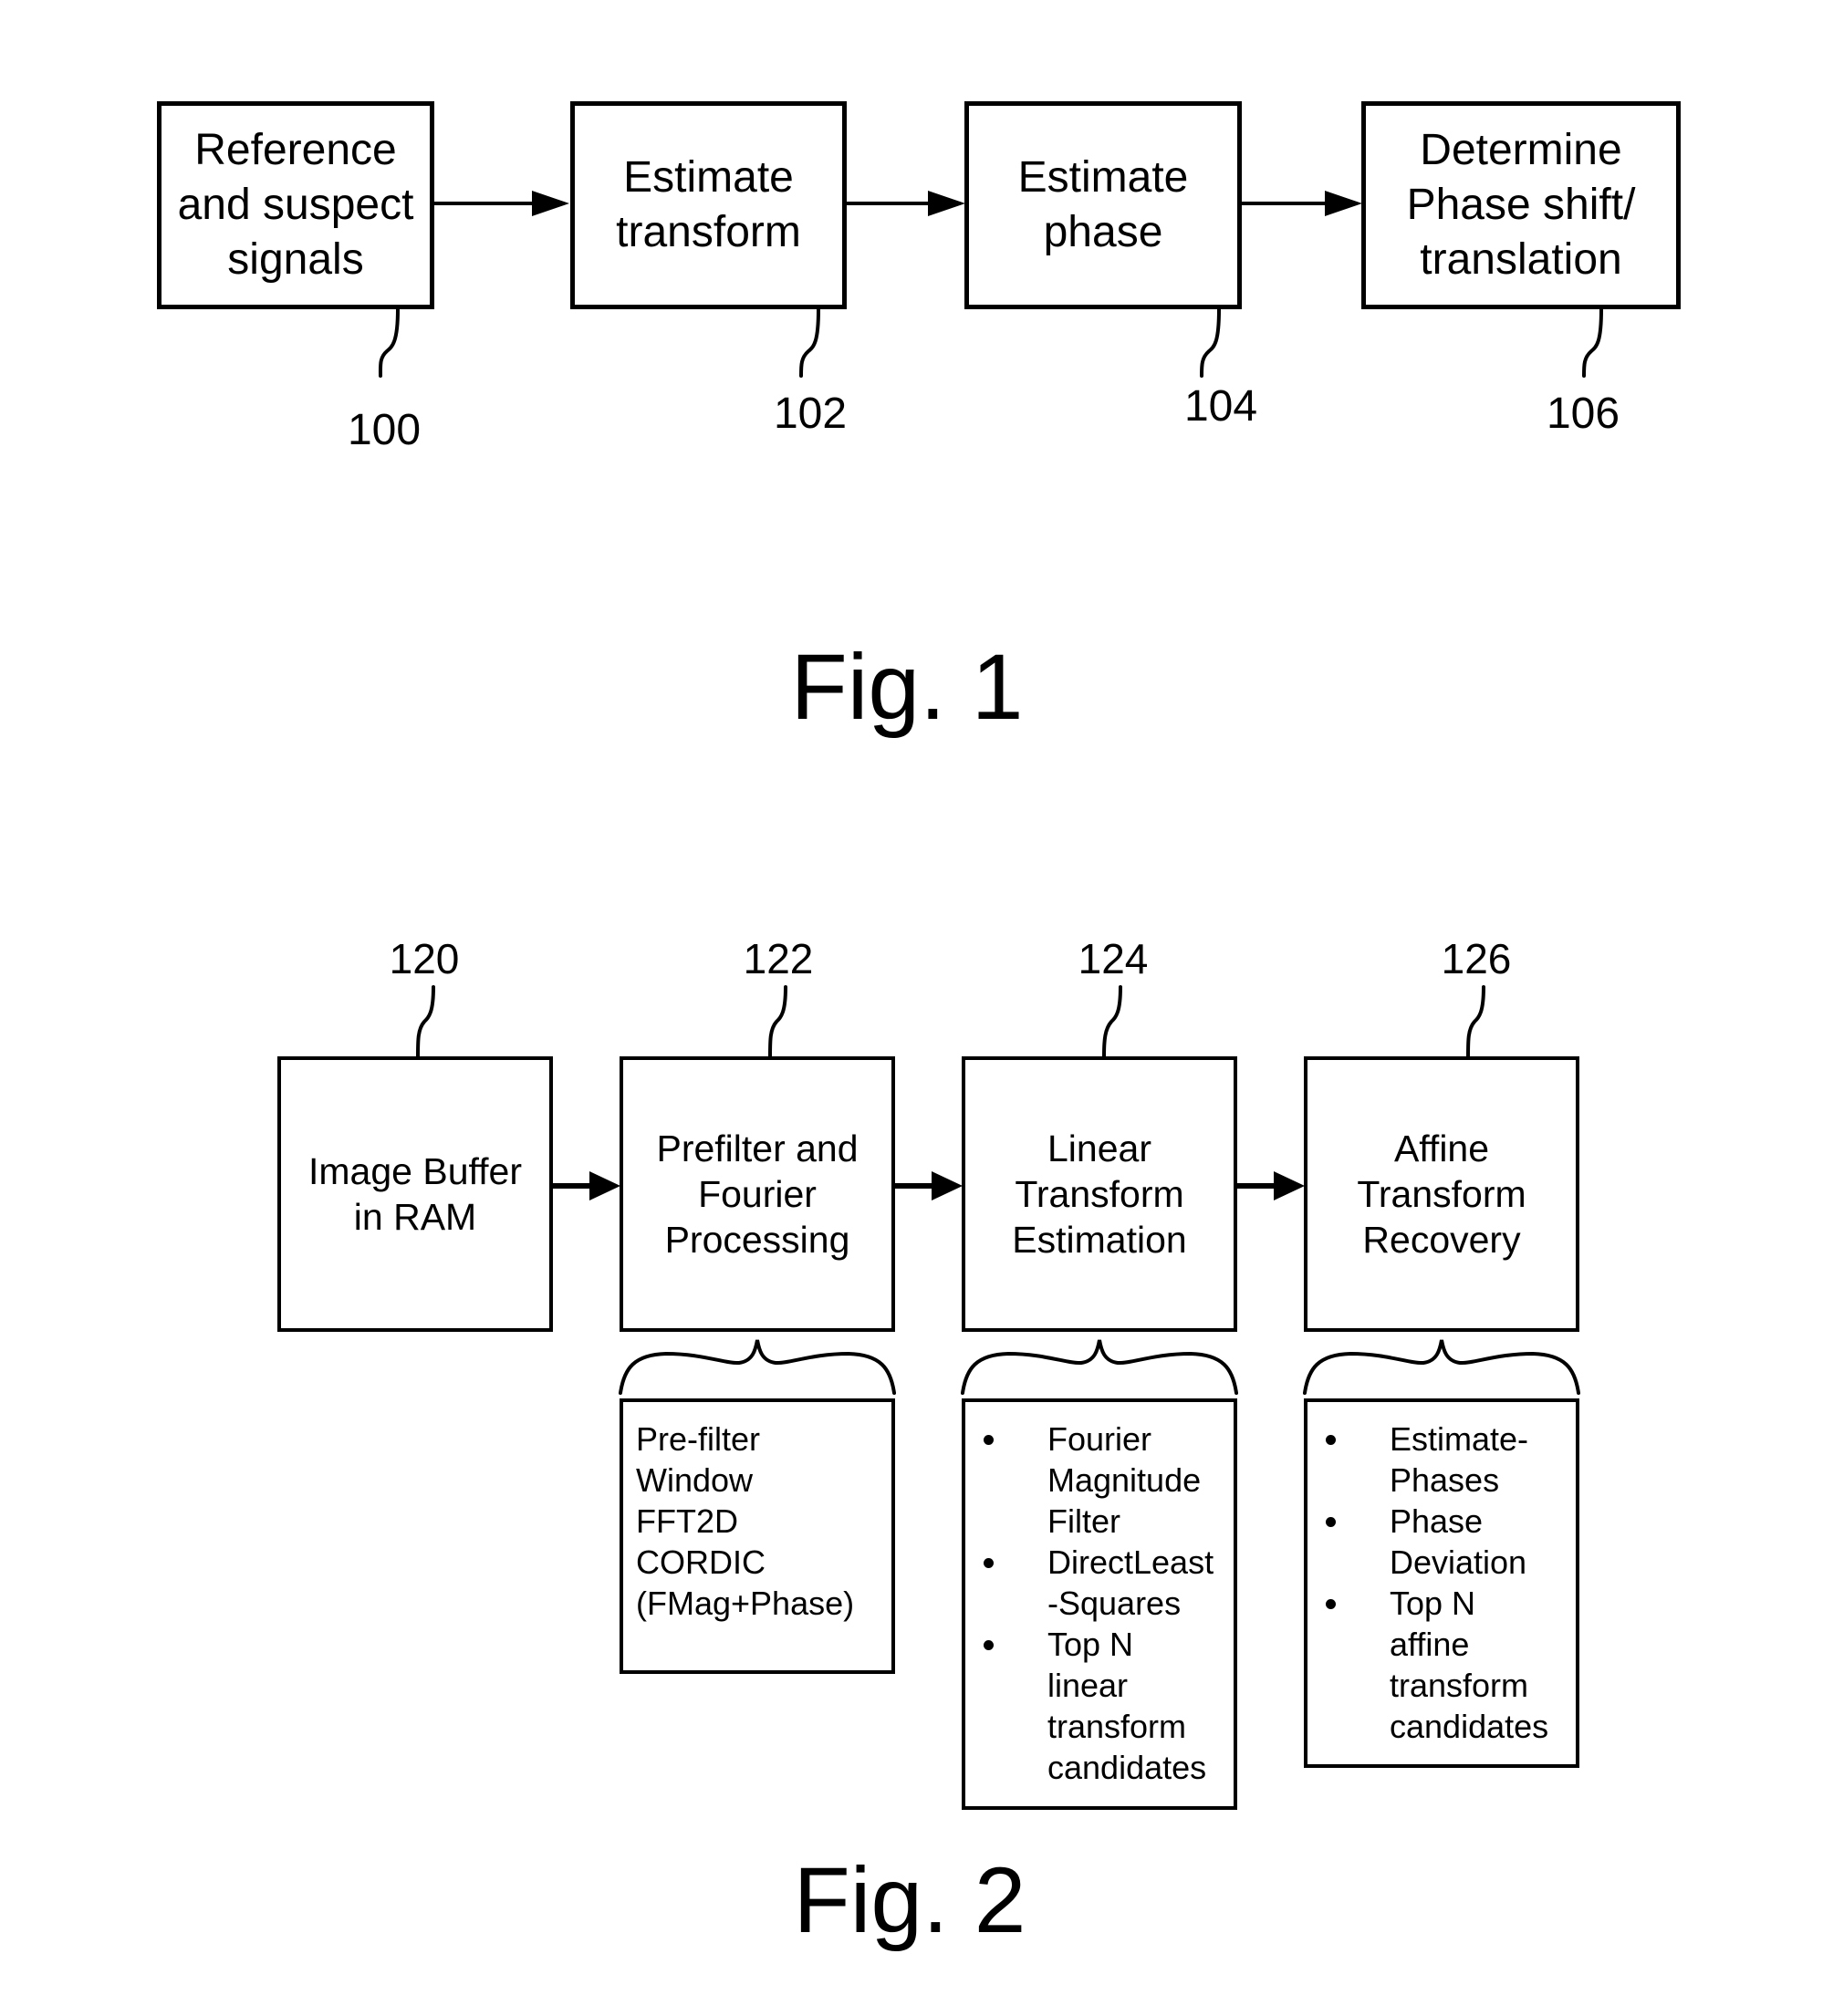 Image resolution: width=1823 pixels, height=2016 pixels. What do you see at coordinates (1458, 1562) in the screenshot?
I see `detail-line: Deviation` at bounding box center [1458, 1562].